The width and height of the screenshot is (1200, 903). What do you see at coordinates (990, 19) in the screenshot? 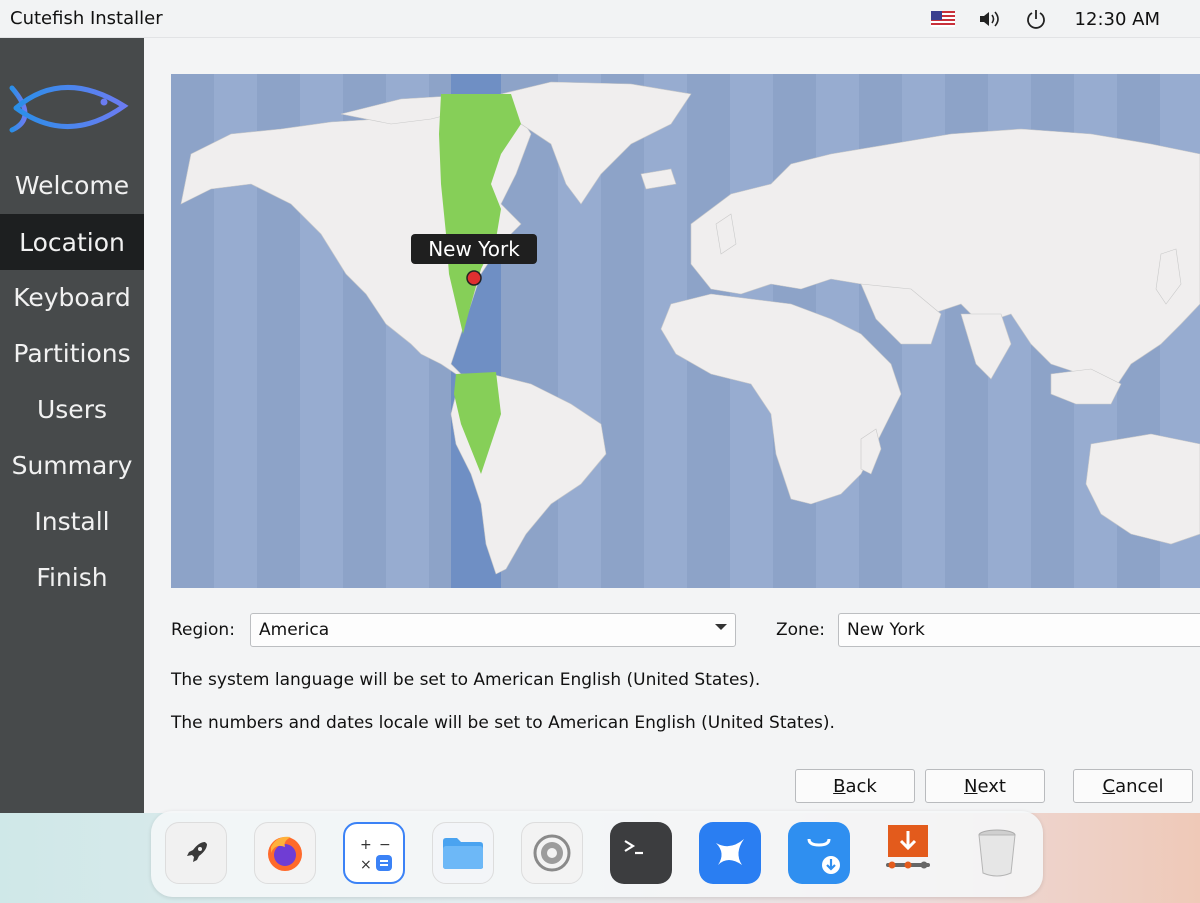
I see `volume-icon` at bounding box center [990, 19].